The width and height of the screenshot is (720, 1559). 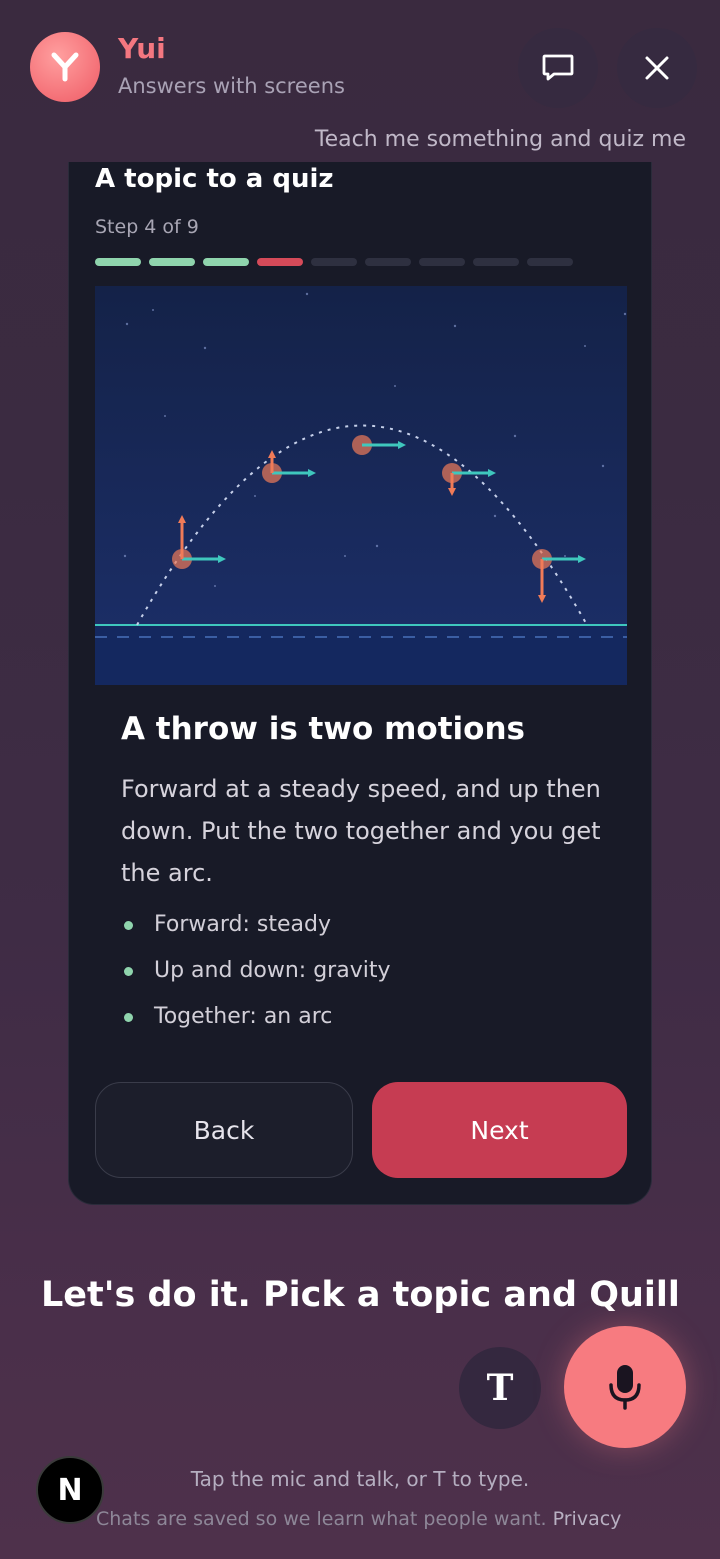 What do you see at coordinates (361, 655) in the screenshot?
I see `ground` at bounding box center [361, 655].